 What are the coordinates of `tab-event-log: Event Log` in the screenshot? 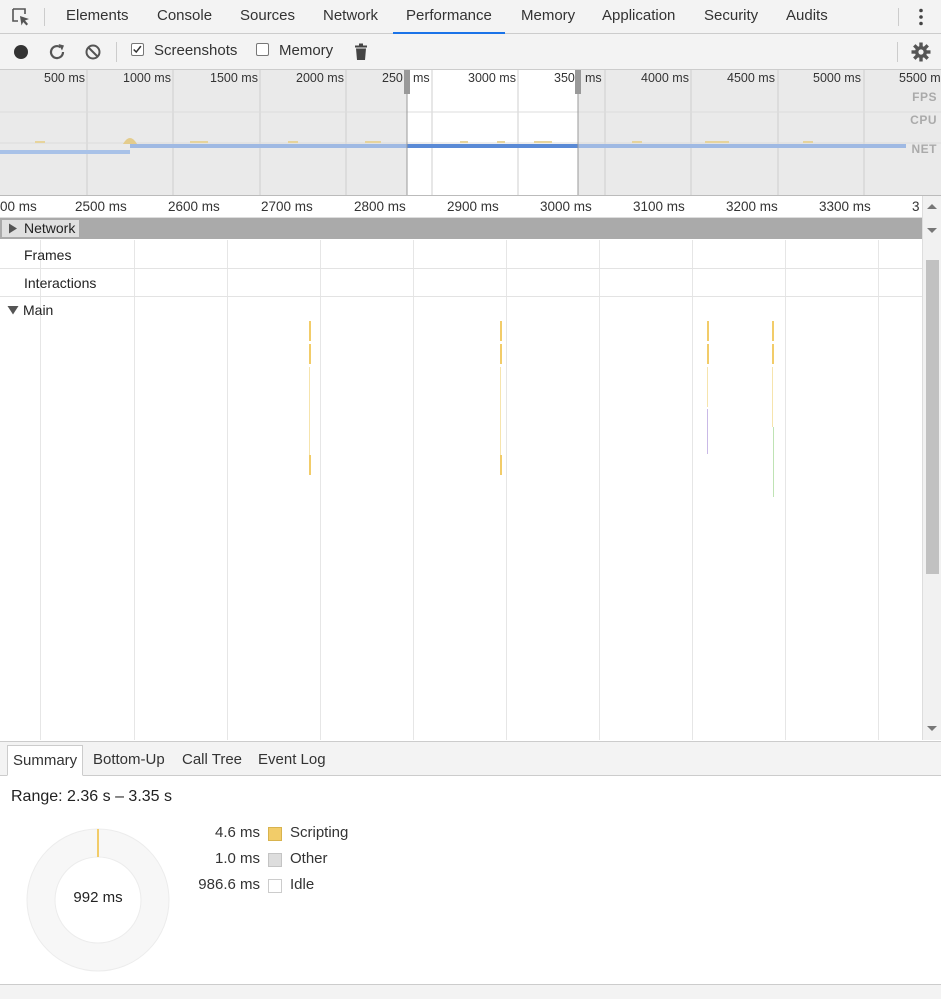 It's located at (292, 760).